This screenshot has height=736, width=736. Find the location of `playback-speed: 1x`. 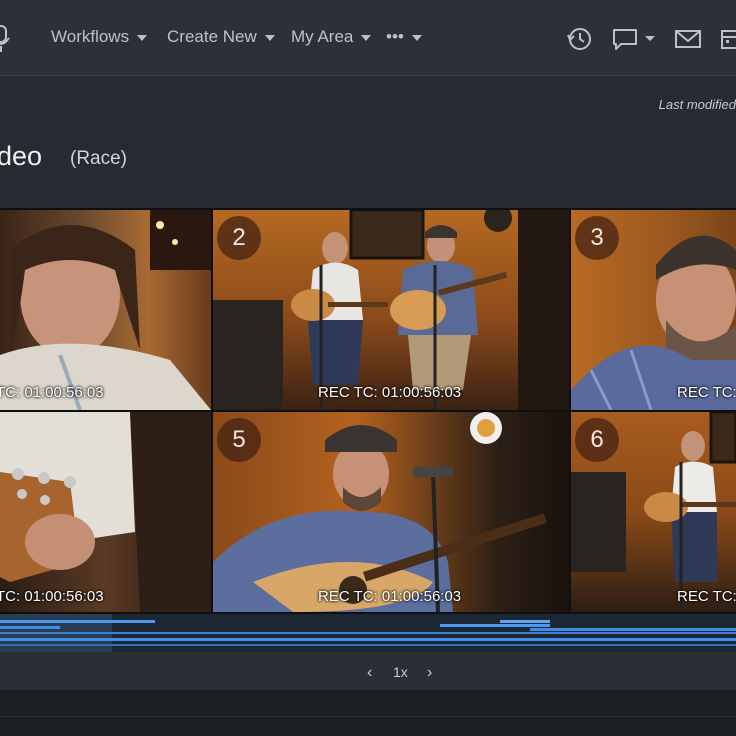

playback-speed: 1x is located at coordinates (400, 672).